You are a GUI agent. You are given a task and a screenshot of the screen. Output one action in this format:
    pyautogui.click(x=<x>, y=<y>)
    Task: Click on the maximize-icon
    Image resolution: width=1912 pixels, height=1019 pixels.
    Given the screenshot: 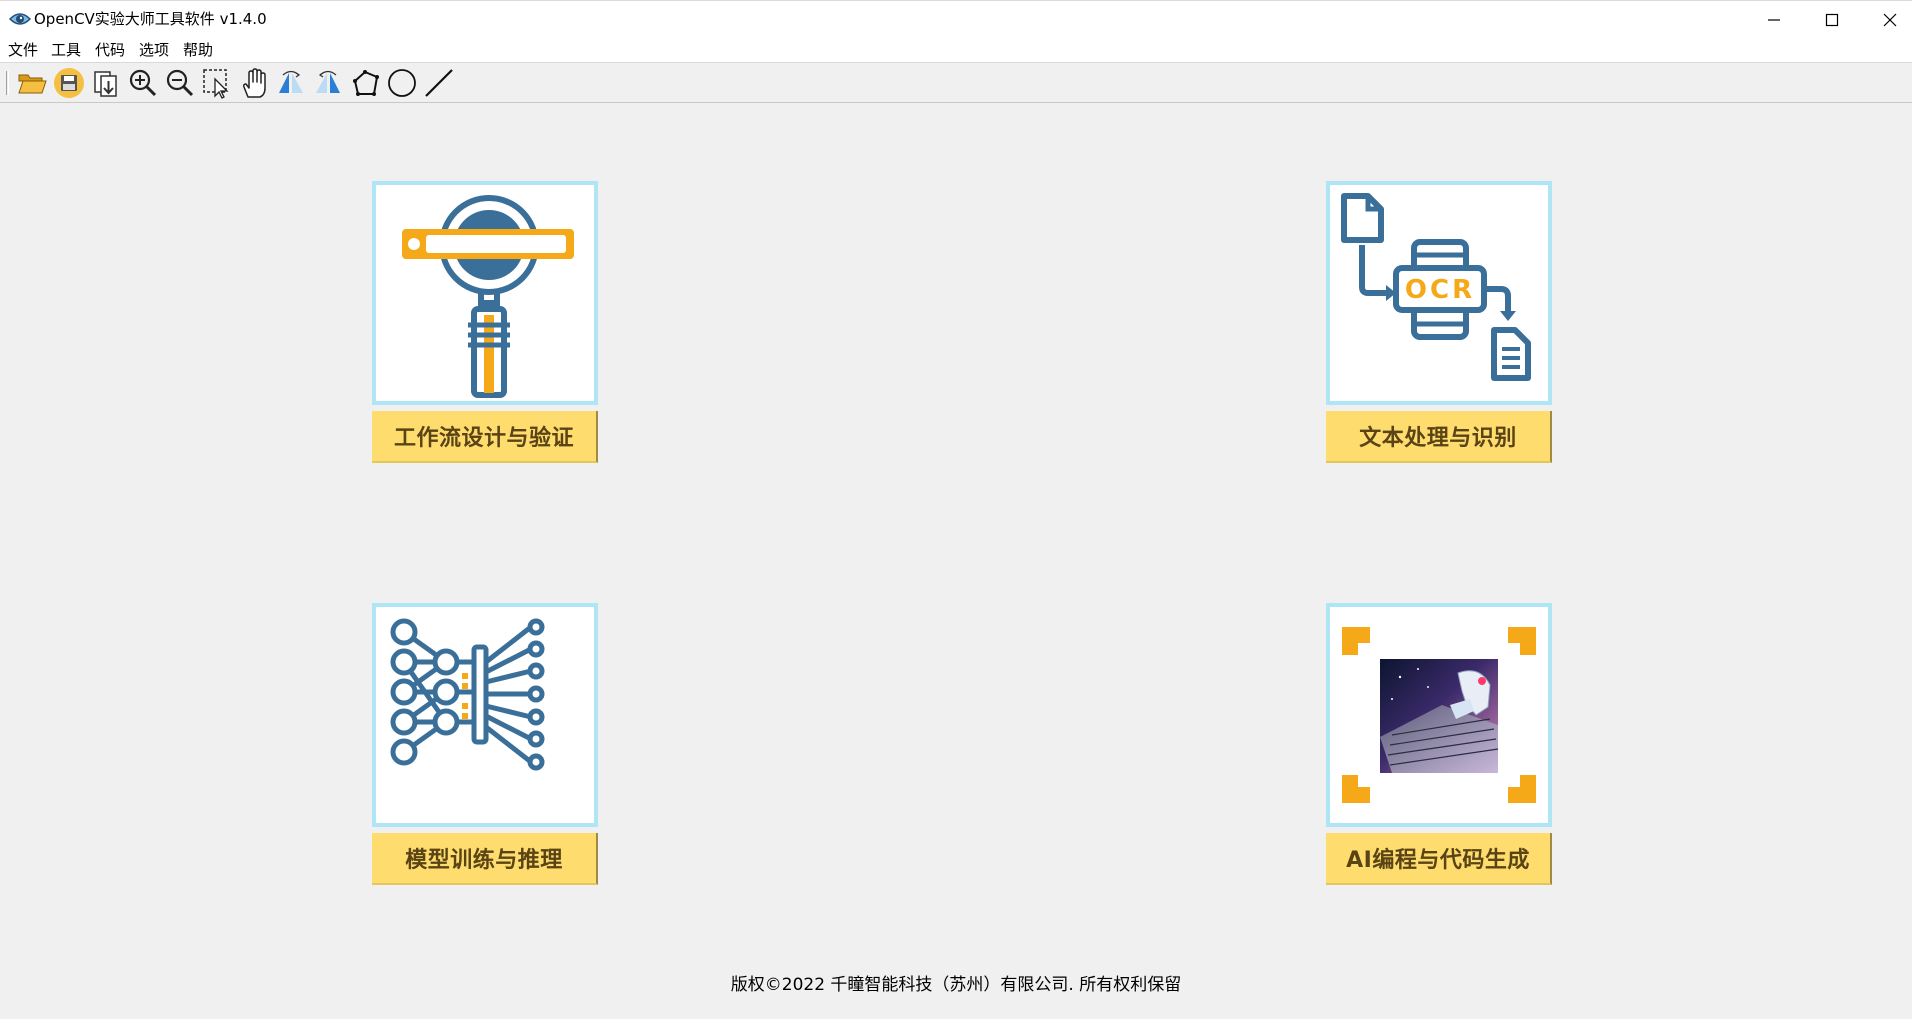 What is the action you would take?
    pyautogui.click(x=1832, y=19)
    